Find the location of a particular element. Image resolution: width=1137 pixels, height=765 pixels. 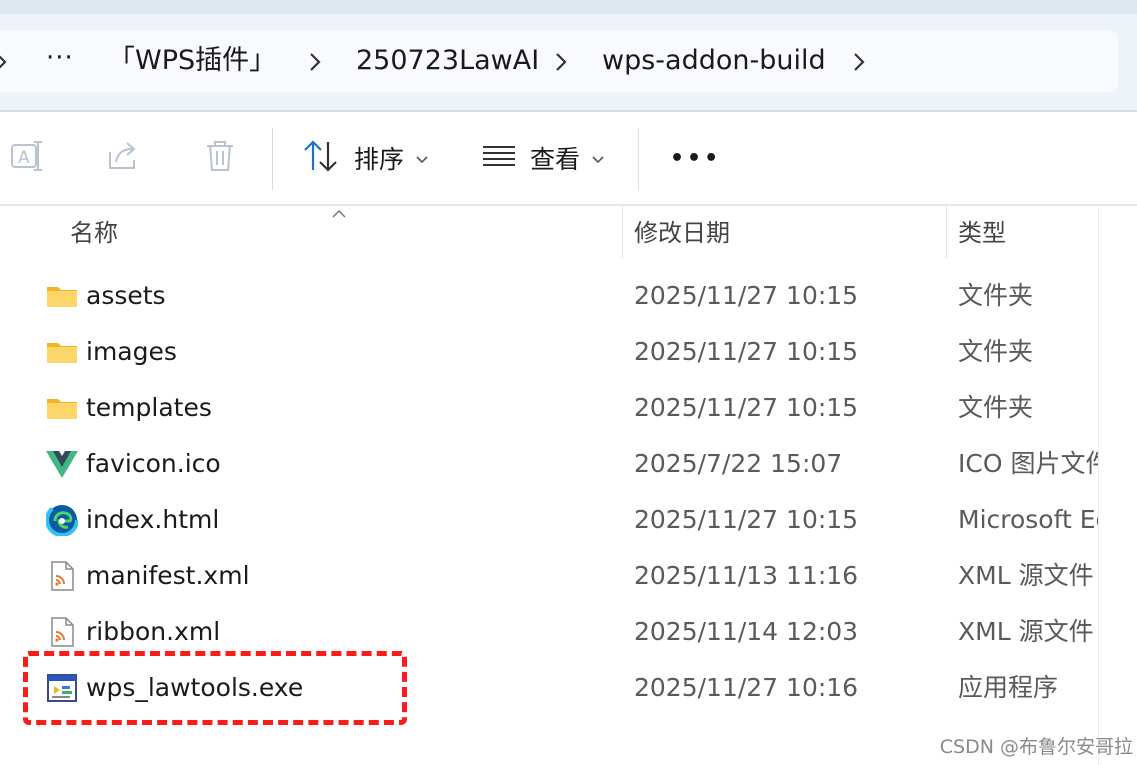

file-type: Microsoft Edge is located at coordinates (1028, 519).